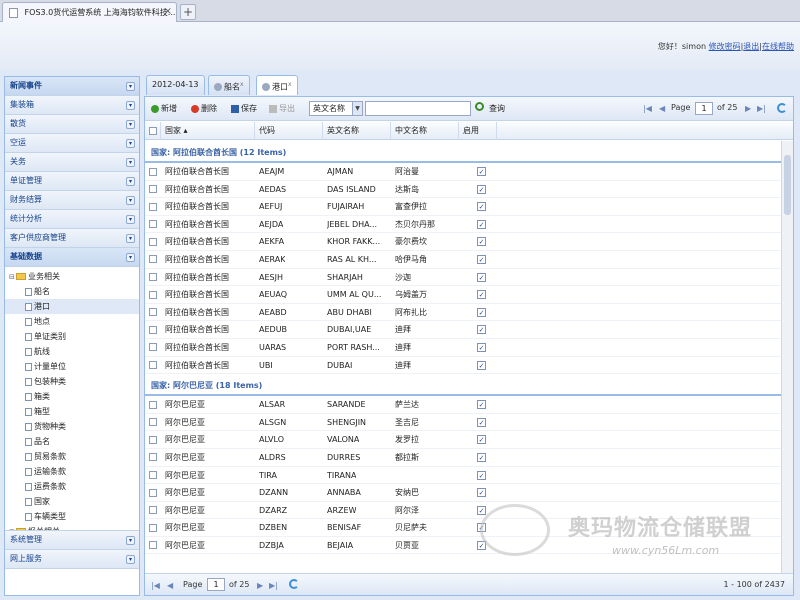  What do you see at coordinates (260, 585) in the screenshot?
I see `next-page-icon: ▶` at bounding box center [260, 585].